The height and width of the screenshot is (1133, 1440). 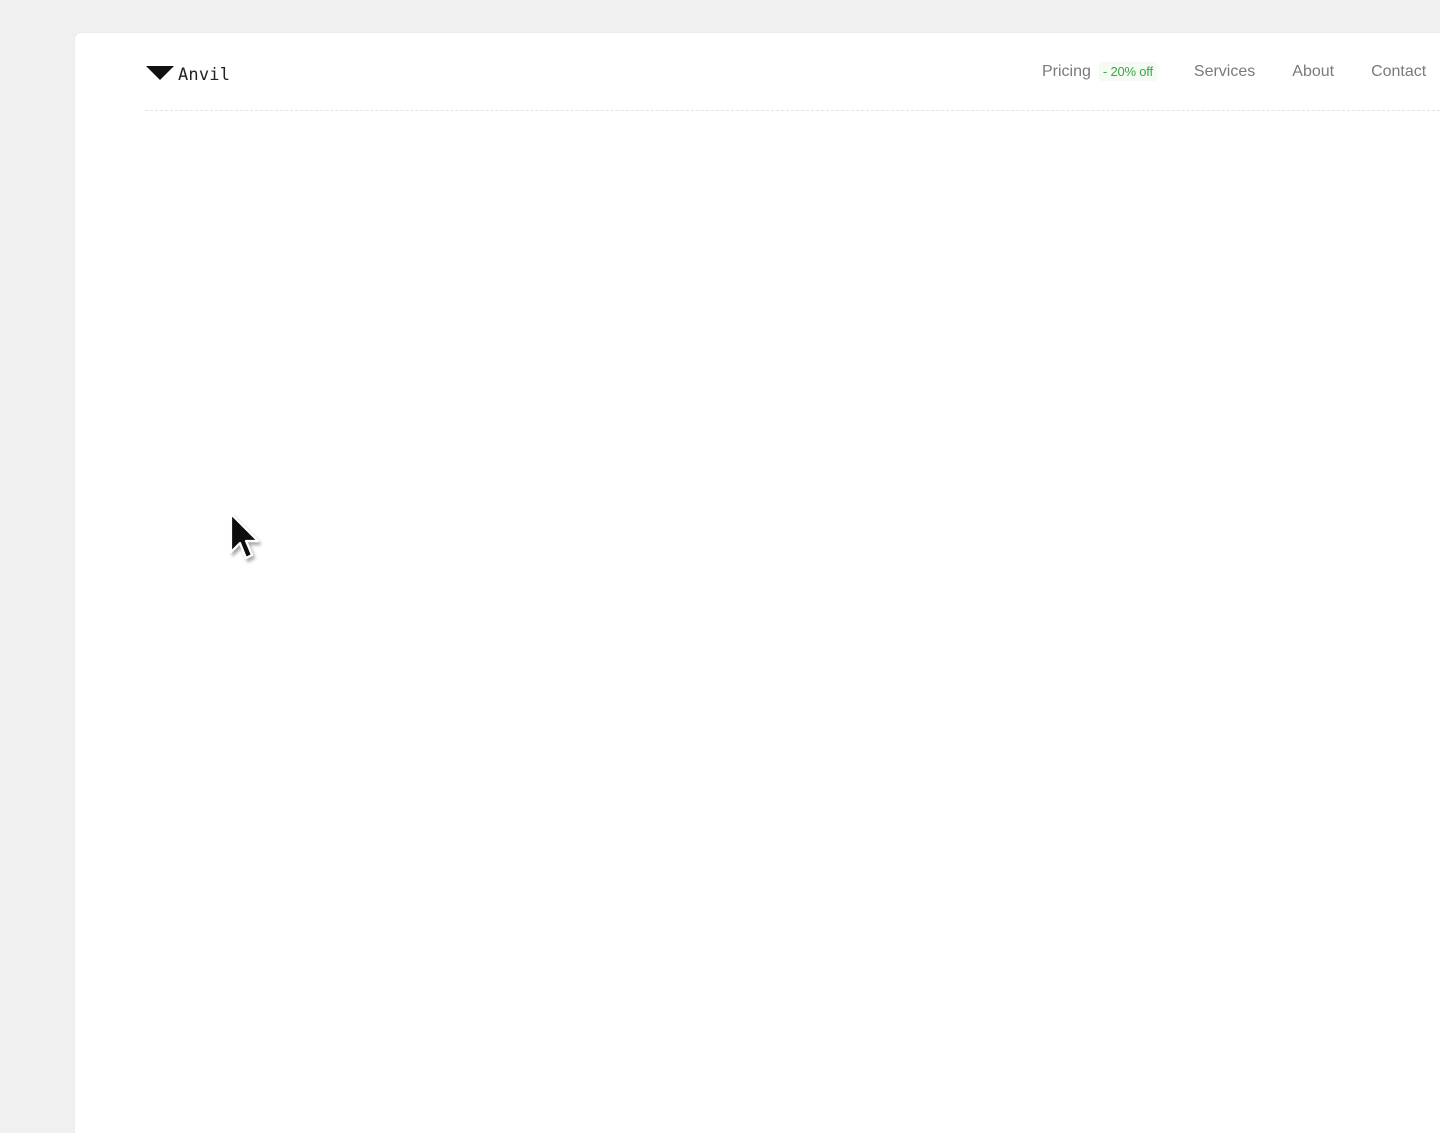 I want to click on nav-link-services: Services, so click(x=1224, y=72).